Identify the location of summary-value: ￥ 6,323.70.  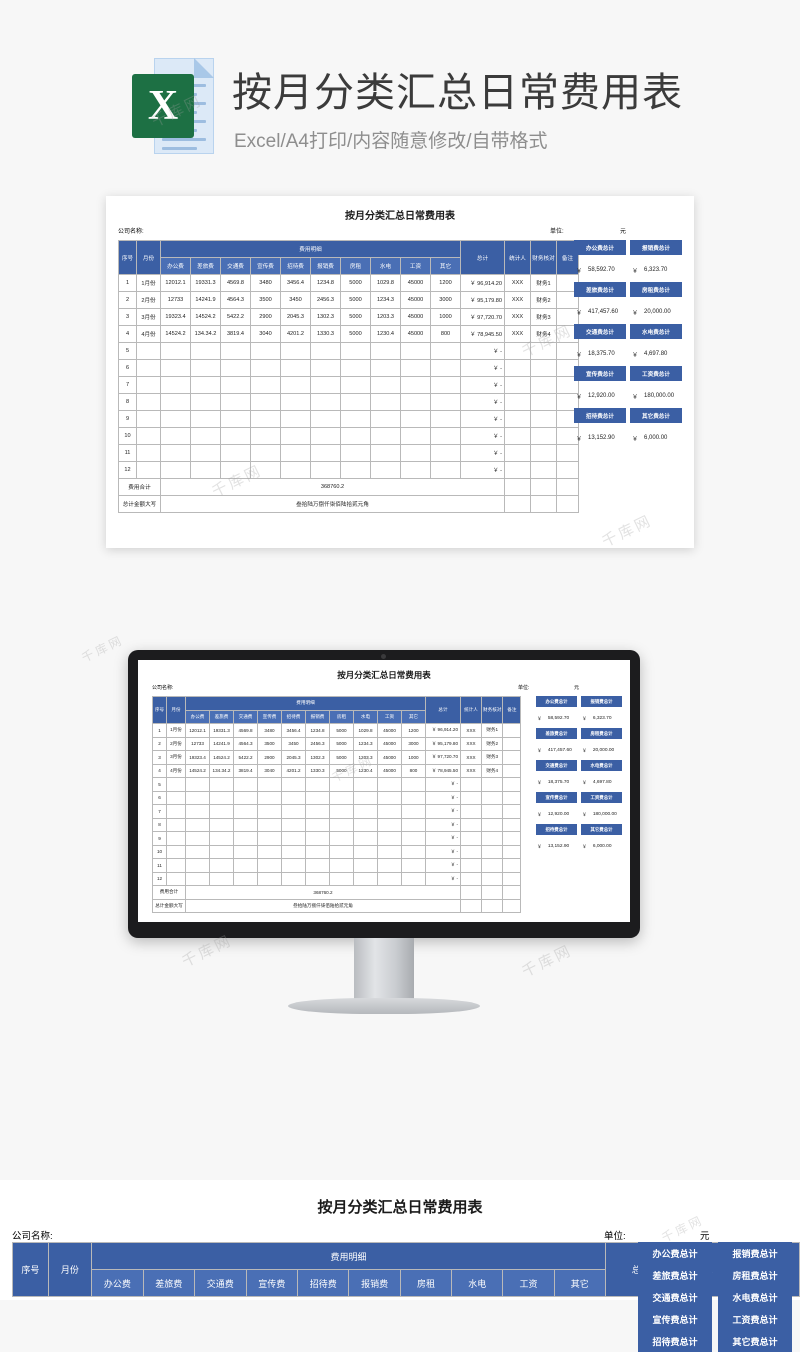
(597, 719).